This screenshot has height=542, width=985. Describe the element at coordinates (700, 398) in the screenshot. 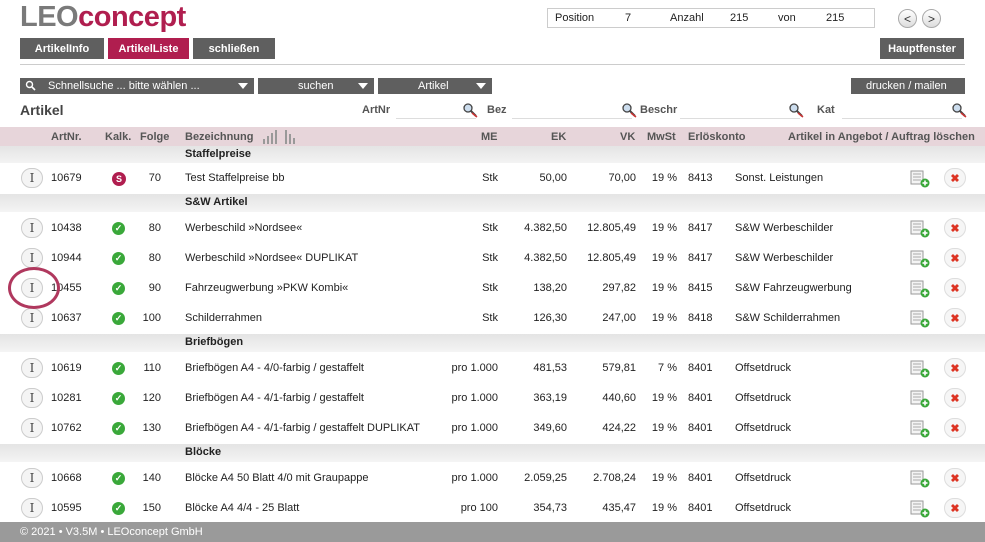

I see `cell-konto: 8401` at that location.